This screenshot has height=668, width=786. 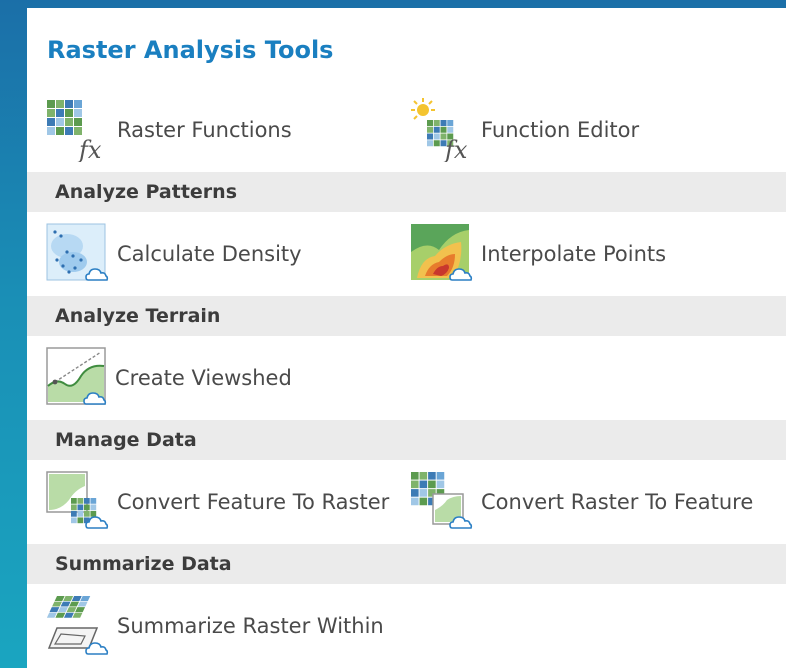 I want to click on summarize-raster-within-tool: Summarize Raster Within, so click(x=225, y=626).